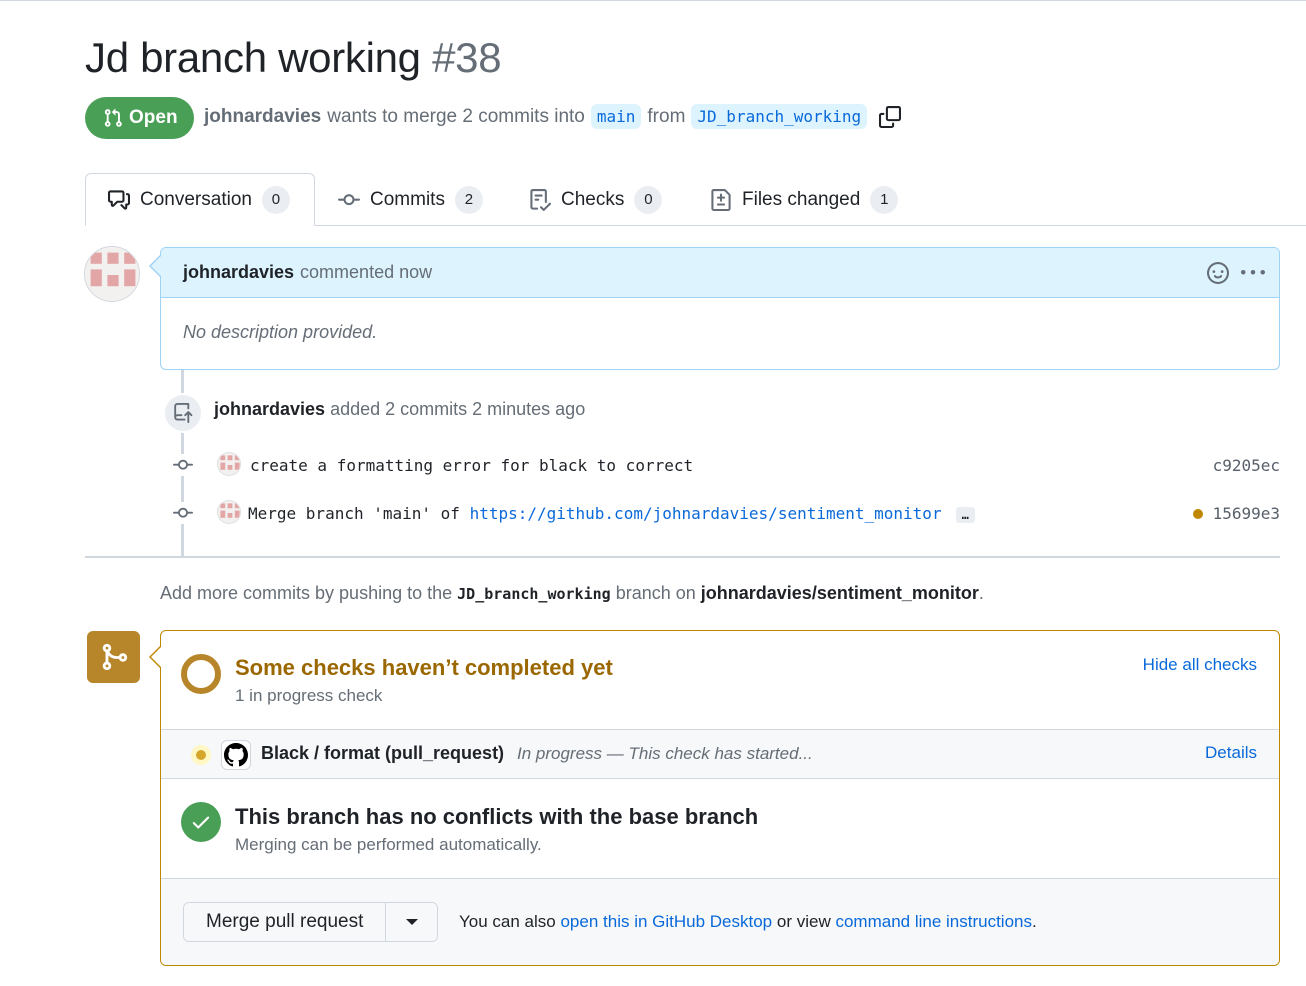 This screenshot has height=986, width=1306. I want to click on comment-body: No description provided., so click(280, 332).